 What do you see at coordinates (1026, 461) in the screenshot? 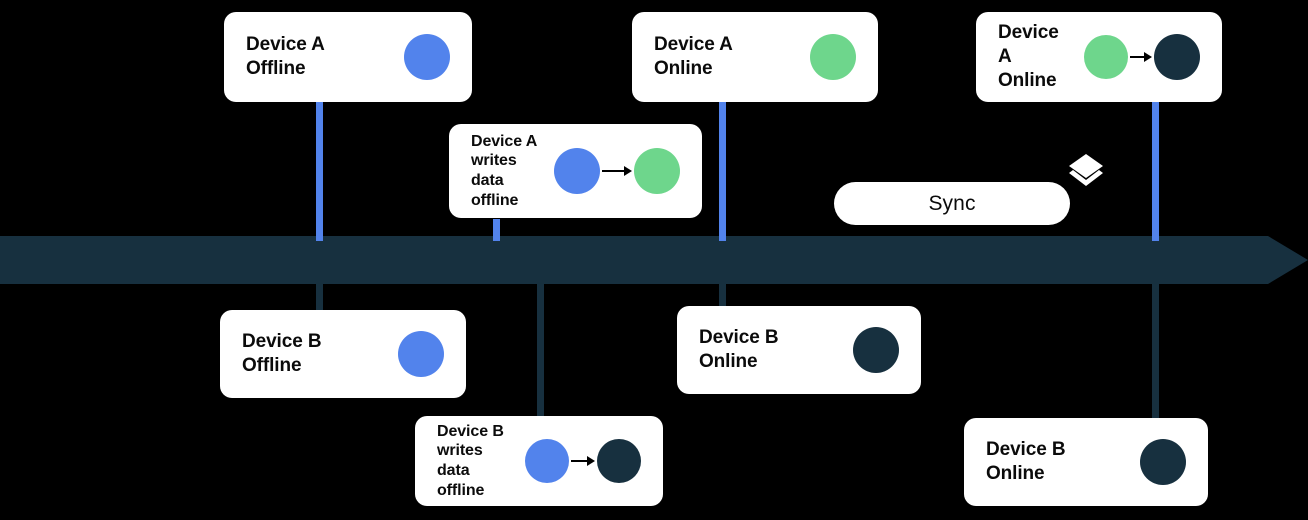
I see `card-device-b-online-sync-label: Device B Online` at bounding box center [1026, 461].